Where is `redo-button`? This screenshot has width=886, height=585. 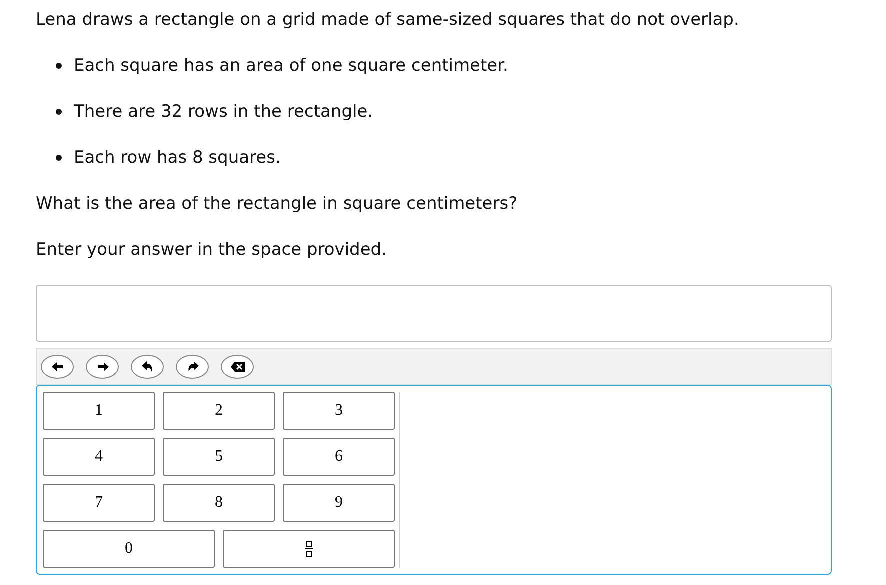
redo-button is located at coordinates (192, 366).